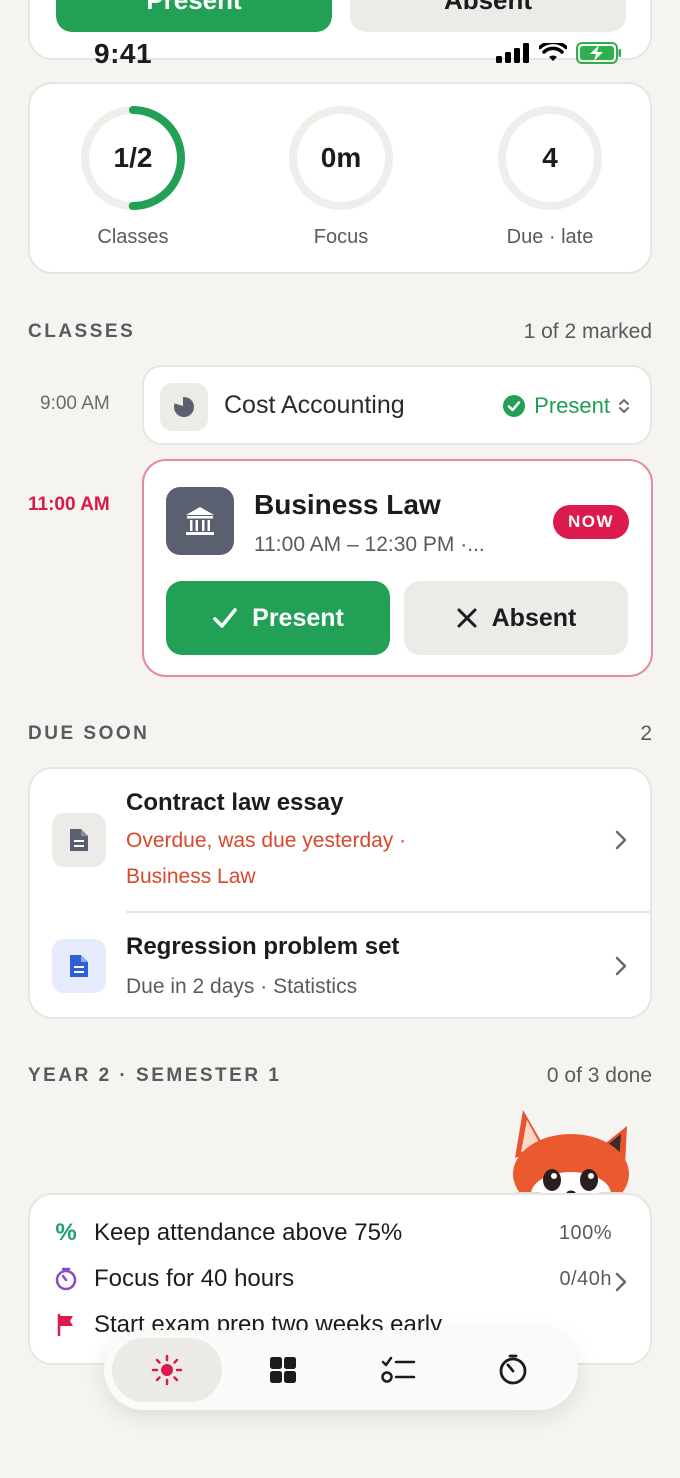  I want to click on goal-progress: 0/40h, so click(585, 1278).